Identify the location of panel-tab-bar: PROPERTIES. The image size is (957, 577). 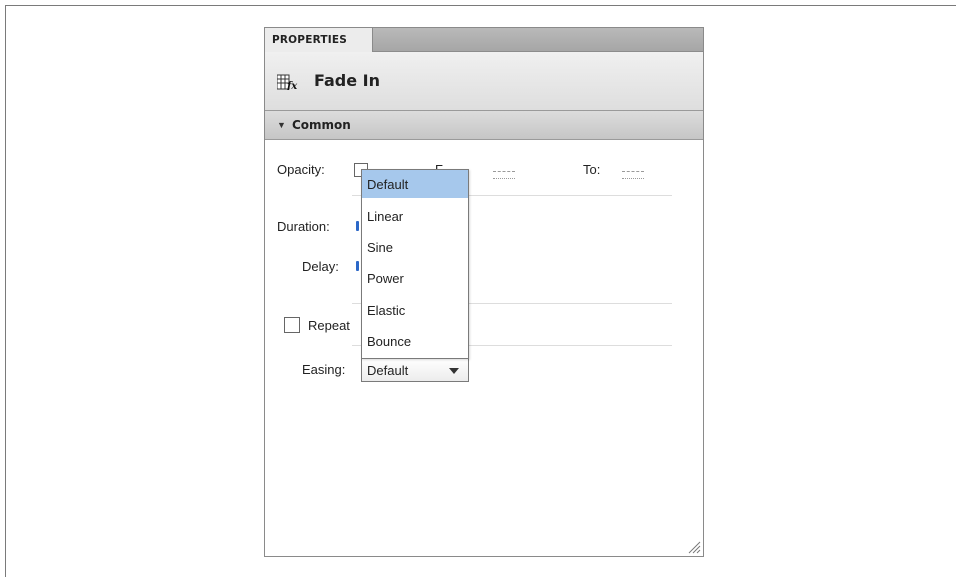
(483, 40).